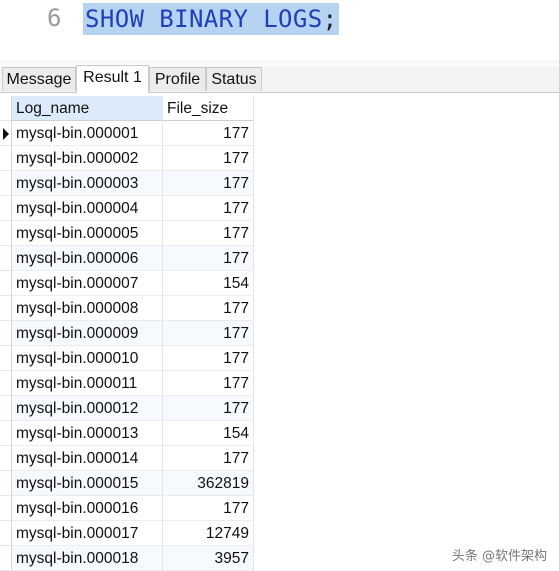 This screenshot has width=559, height=571. What do you see at coordinates (87, 433) in the screenshot?
I see `cell-log-name: mysql-bin.000013` at bounding box center [87, 433].